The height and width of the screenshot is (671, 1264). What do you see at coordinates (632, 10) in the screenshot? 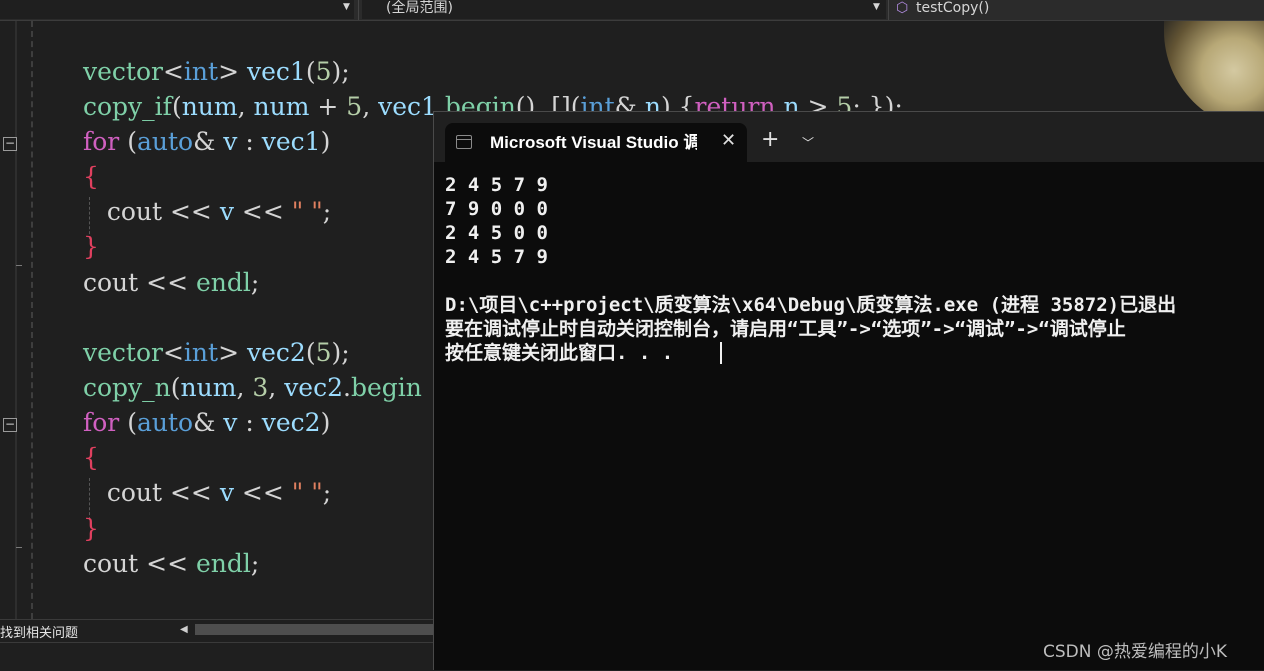
I see `navigation-bar: ▼ (全局范围) ▼ ⬡ testCopy()` at bounding box center [632, 10].